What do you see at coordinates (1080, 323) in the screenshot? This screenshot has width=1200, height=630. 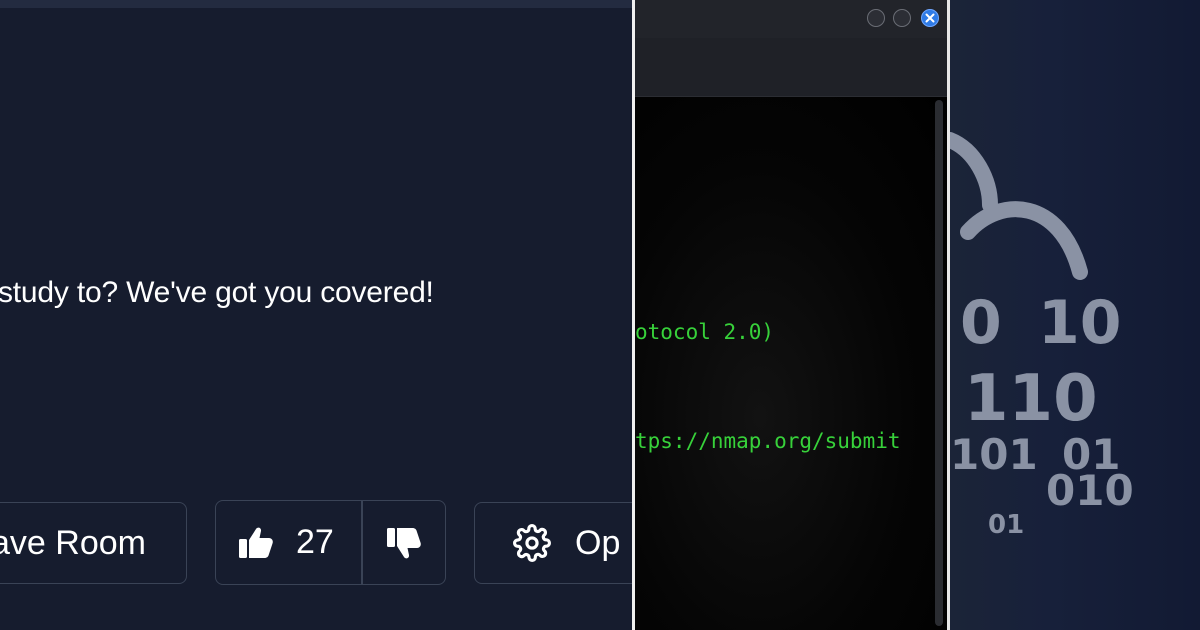 I see `binary-digits: 10` at bounding box center [1080, 323].